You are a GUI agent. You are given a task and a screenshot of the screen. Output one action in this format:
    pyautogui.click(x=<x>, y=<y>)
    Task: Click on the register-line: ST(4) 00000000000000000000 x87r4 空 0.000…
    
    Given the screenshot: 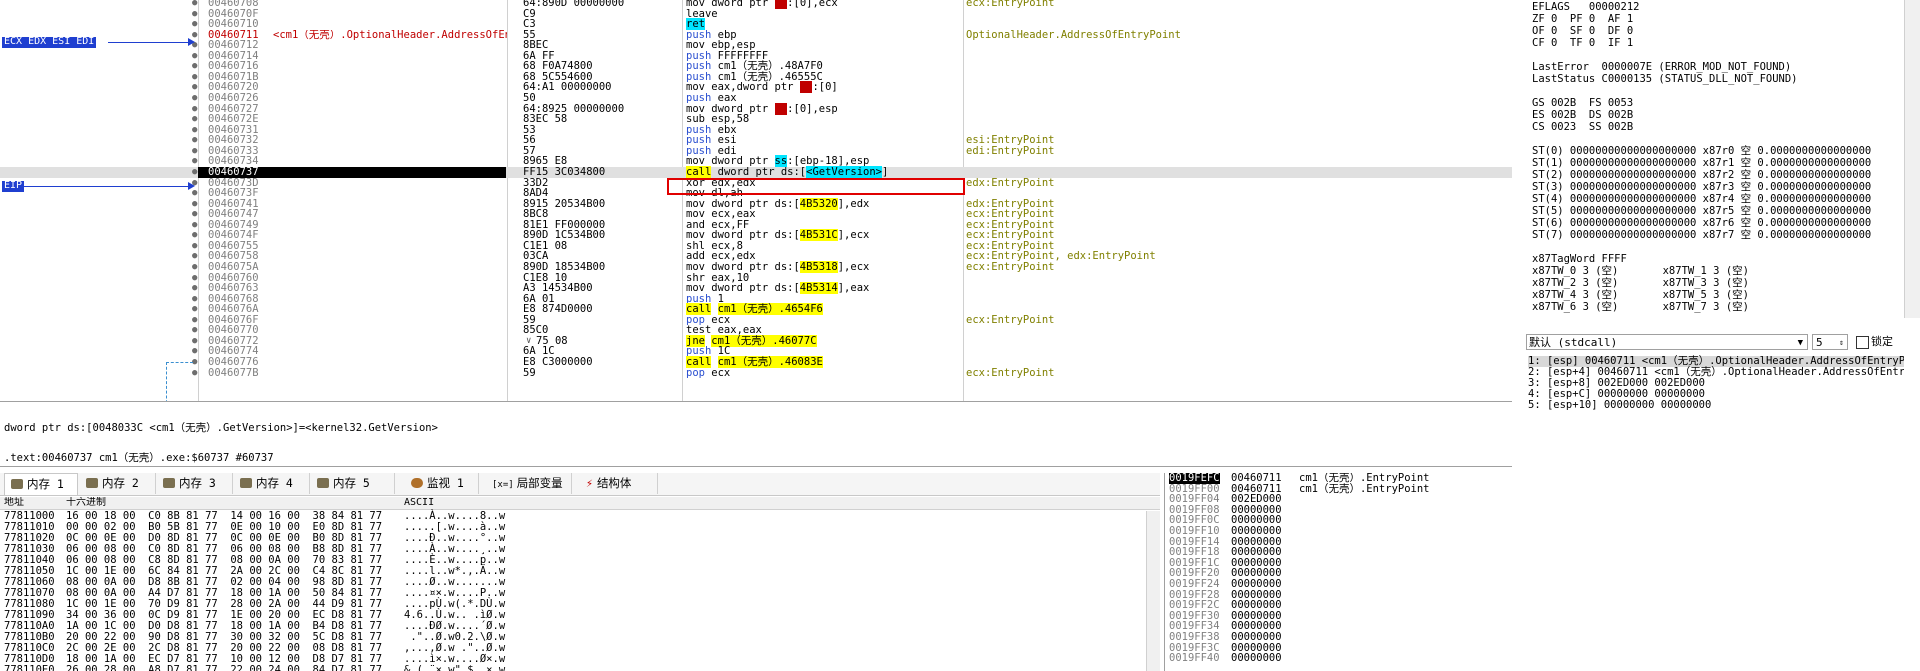 What is the action you would take?
    pyautogui.click(x=1701, y=199)
    